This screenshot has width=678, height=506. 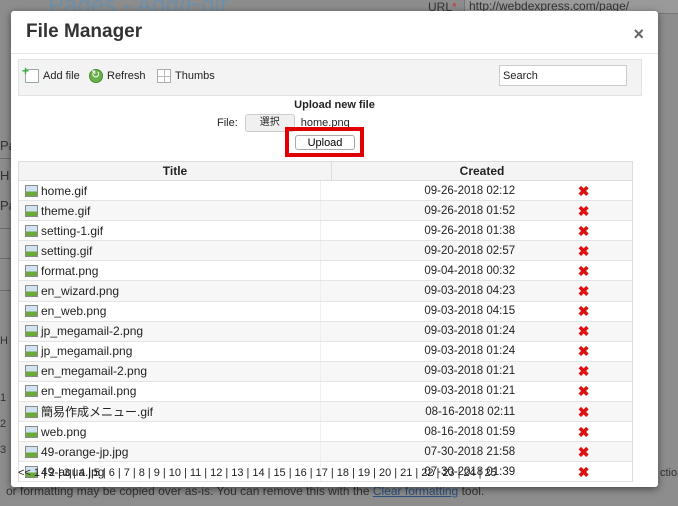 I want to click on pager-page-link: 22, so click(x=427, y=473).